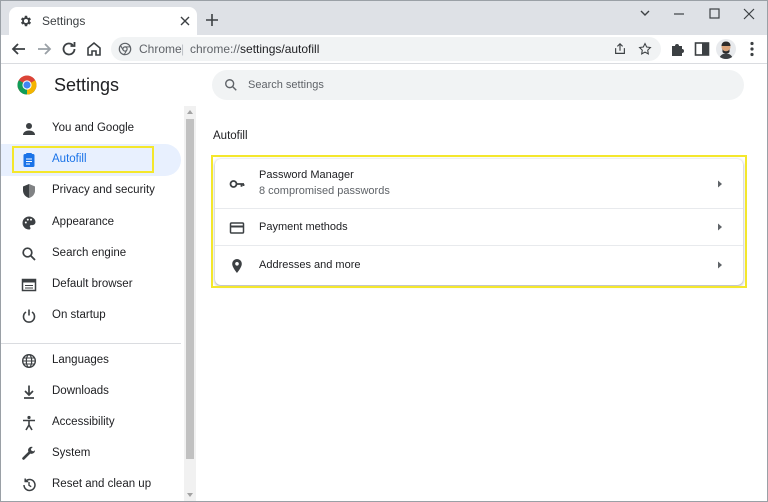 The image size is (768, 502). I want to click on tab-title: Settings, so click(64, 21).